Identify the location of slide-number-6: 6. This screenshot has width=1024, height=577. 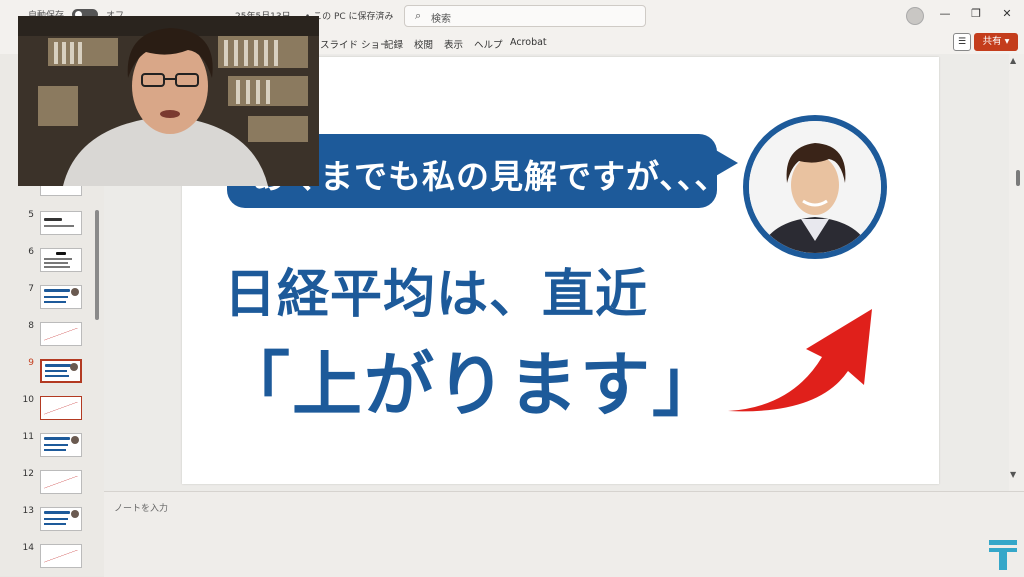
(31, 252).